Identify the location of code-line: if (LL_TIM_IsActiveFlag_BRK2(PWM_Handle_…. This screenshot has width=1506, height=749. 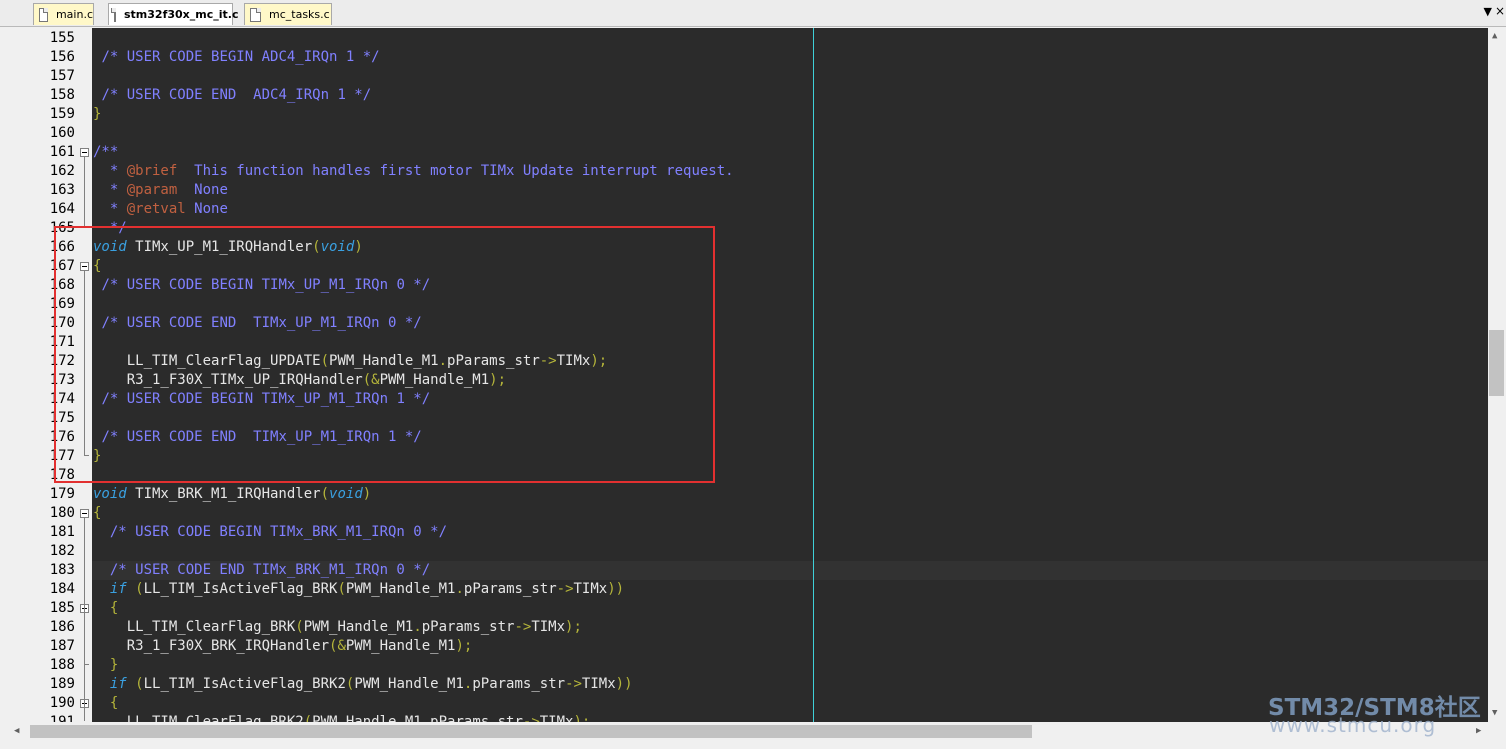
(363, 684).